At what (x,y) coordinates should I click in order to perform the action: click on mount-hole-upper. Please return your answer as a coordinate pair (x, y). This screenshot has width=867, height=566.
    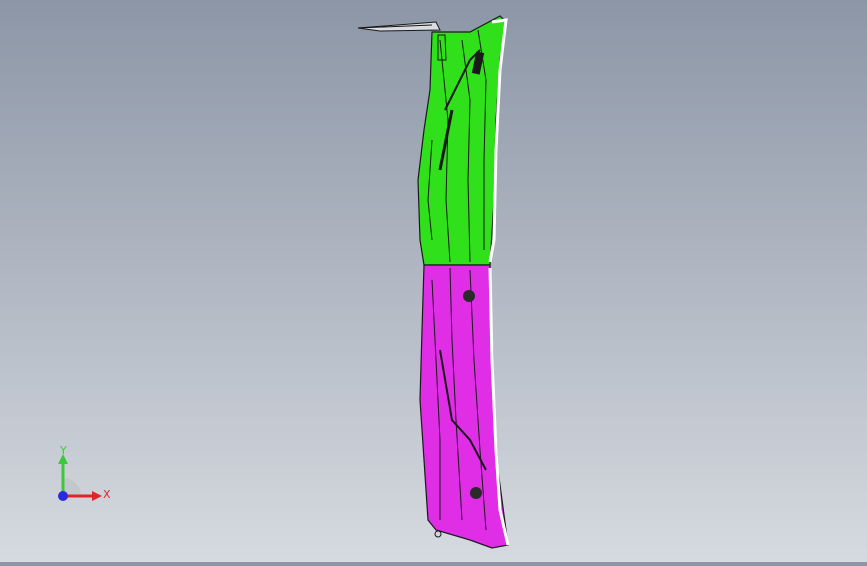
    Looking at the image, I should click on (469, 296).